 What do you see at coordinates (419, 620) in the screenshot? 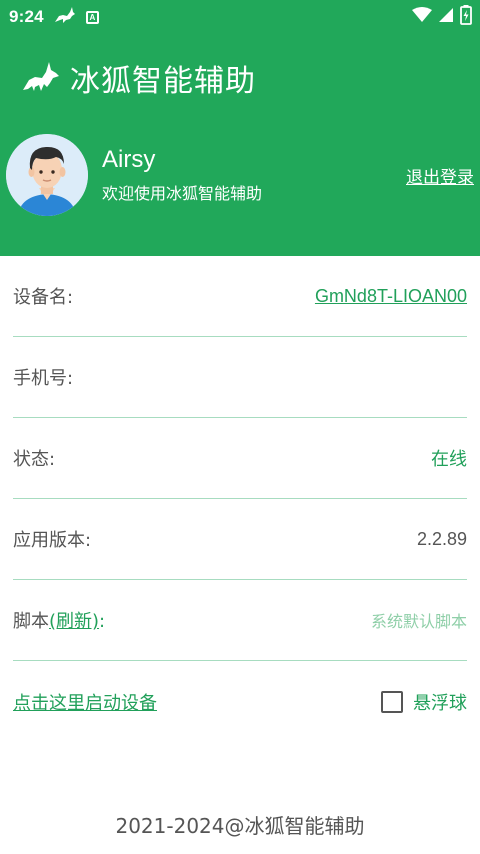
I see `script-value: 系统默认脚本` at bounding box center [419, 620].